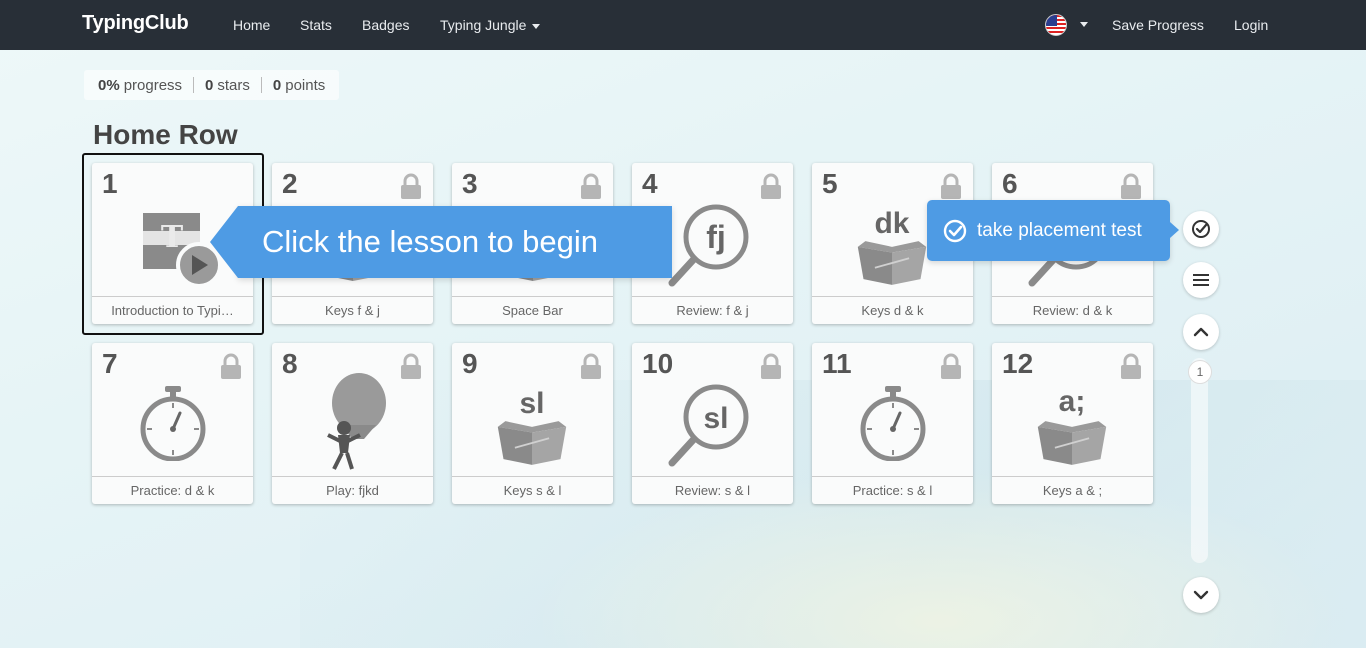  I want to click on login-link: Login, so click(1251, 25).